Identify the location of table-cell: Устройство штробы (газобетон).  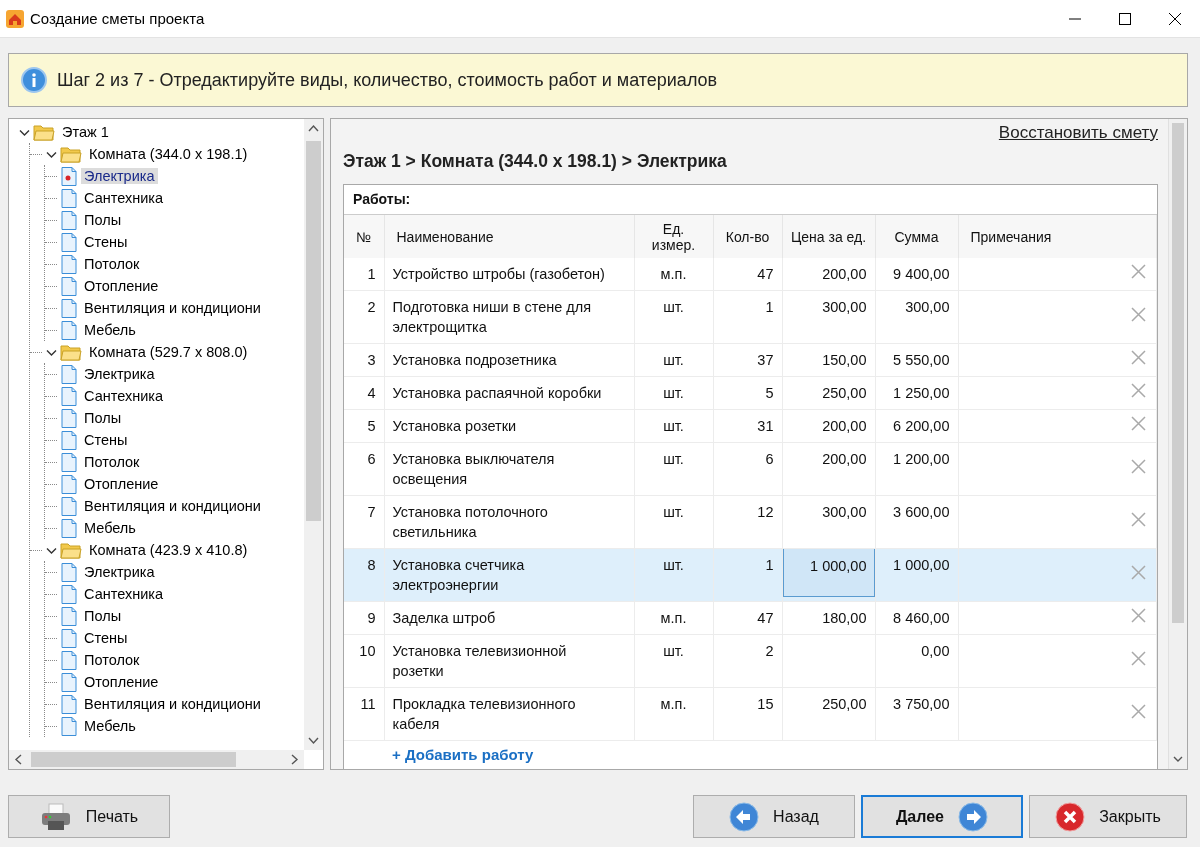
(509, 274).